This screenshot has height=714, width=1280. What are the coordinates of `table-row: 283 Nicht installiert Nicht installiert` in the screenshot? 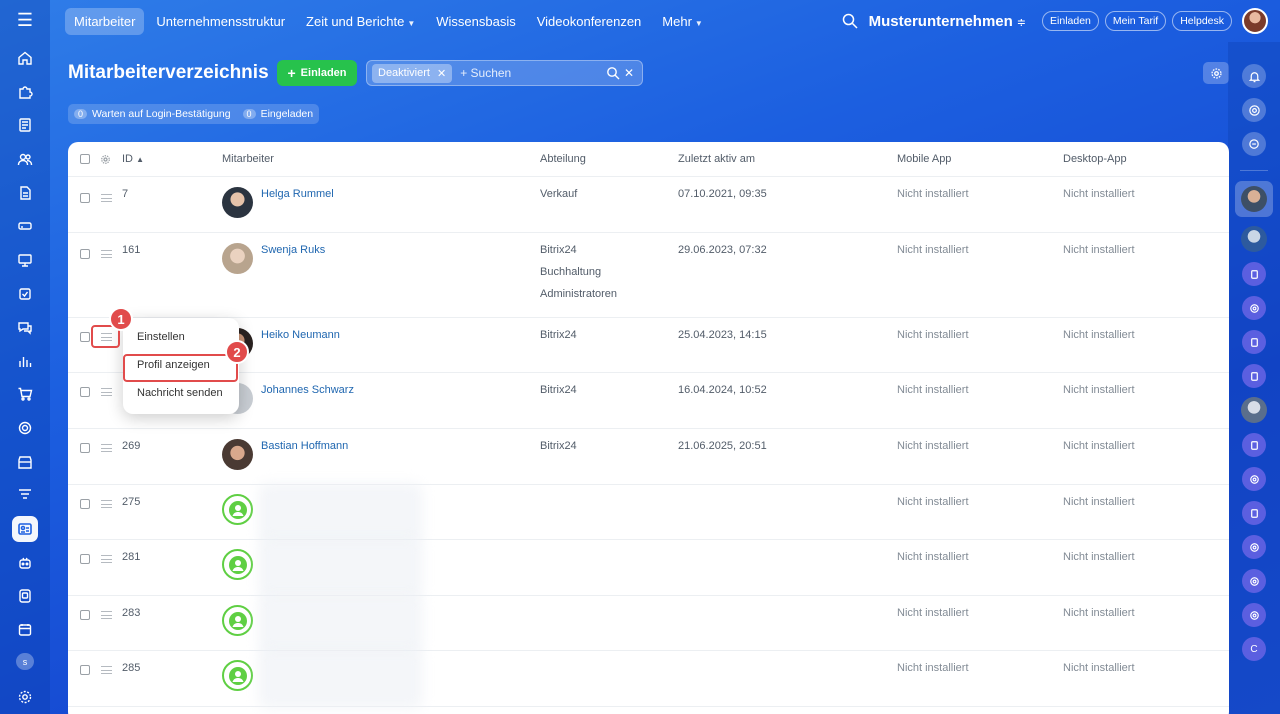 It's located at (648, 624).